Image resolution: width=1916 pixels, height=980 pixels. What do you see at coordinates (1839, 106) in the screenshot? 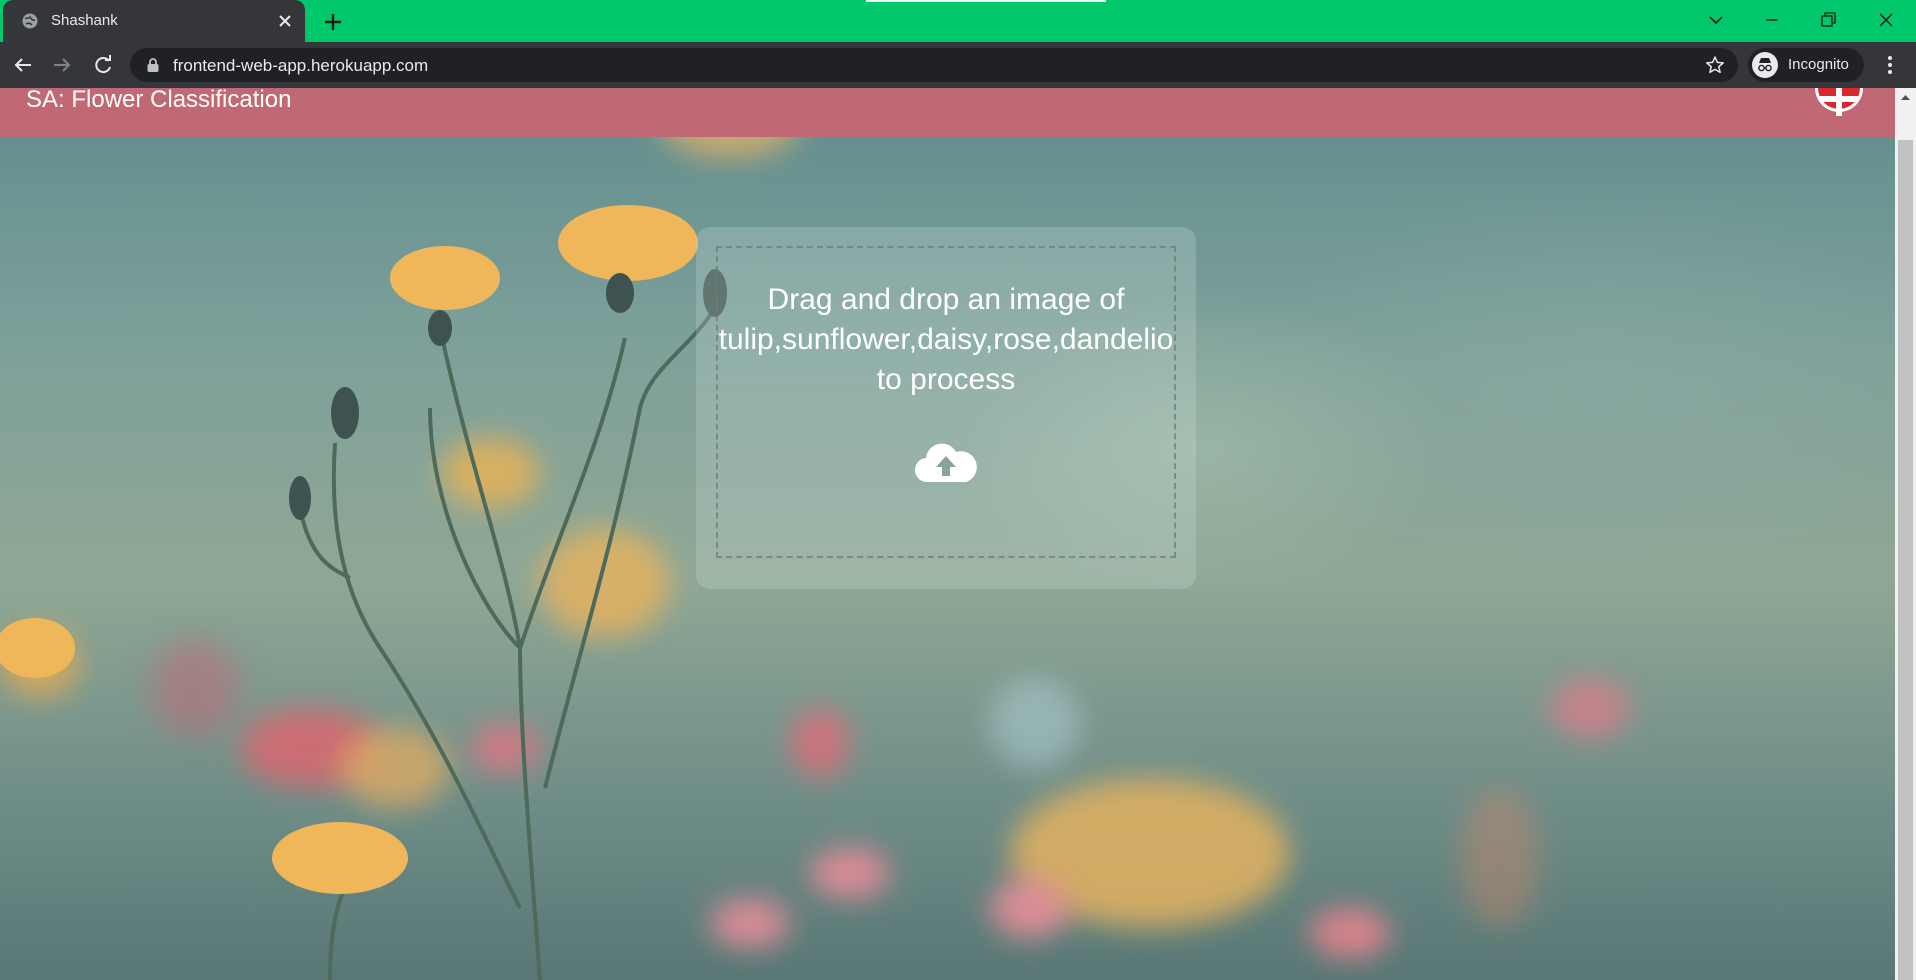
I see `red-cross-badge-icon` at bounding box center [1839, 106].